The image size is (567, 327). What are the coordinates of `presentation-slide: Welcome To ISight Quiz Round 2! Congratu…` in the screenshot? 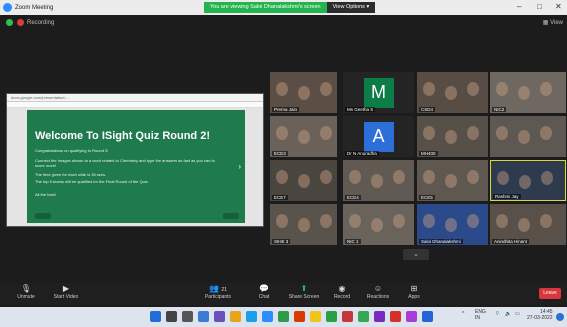 It's located at (136, 166).